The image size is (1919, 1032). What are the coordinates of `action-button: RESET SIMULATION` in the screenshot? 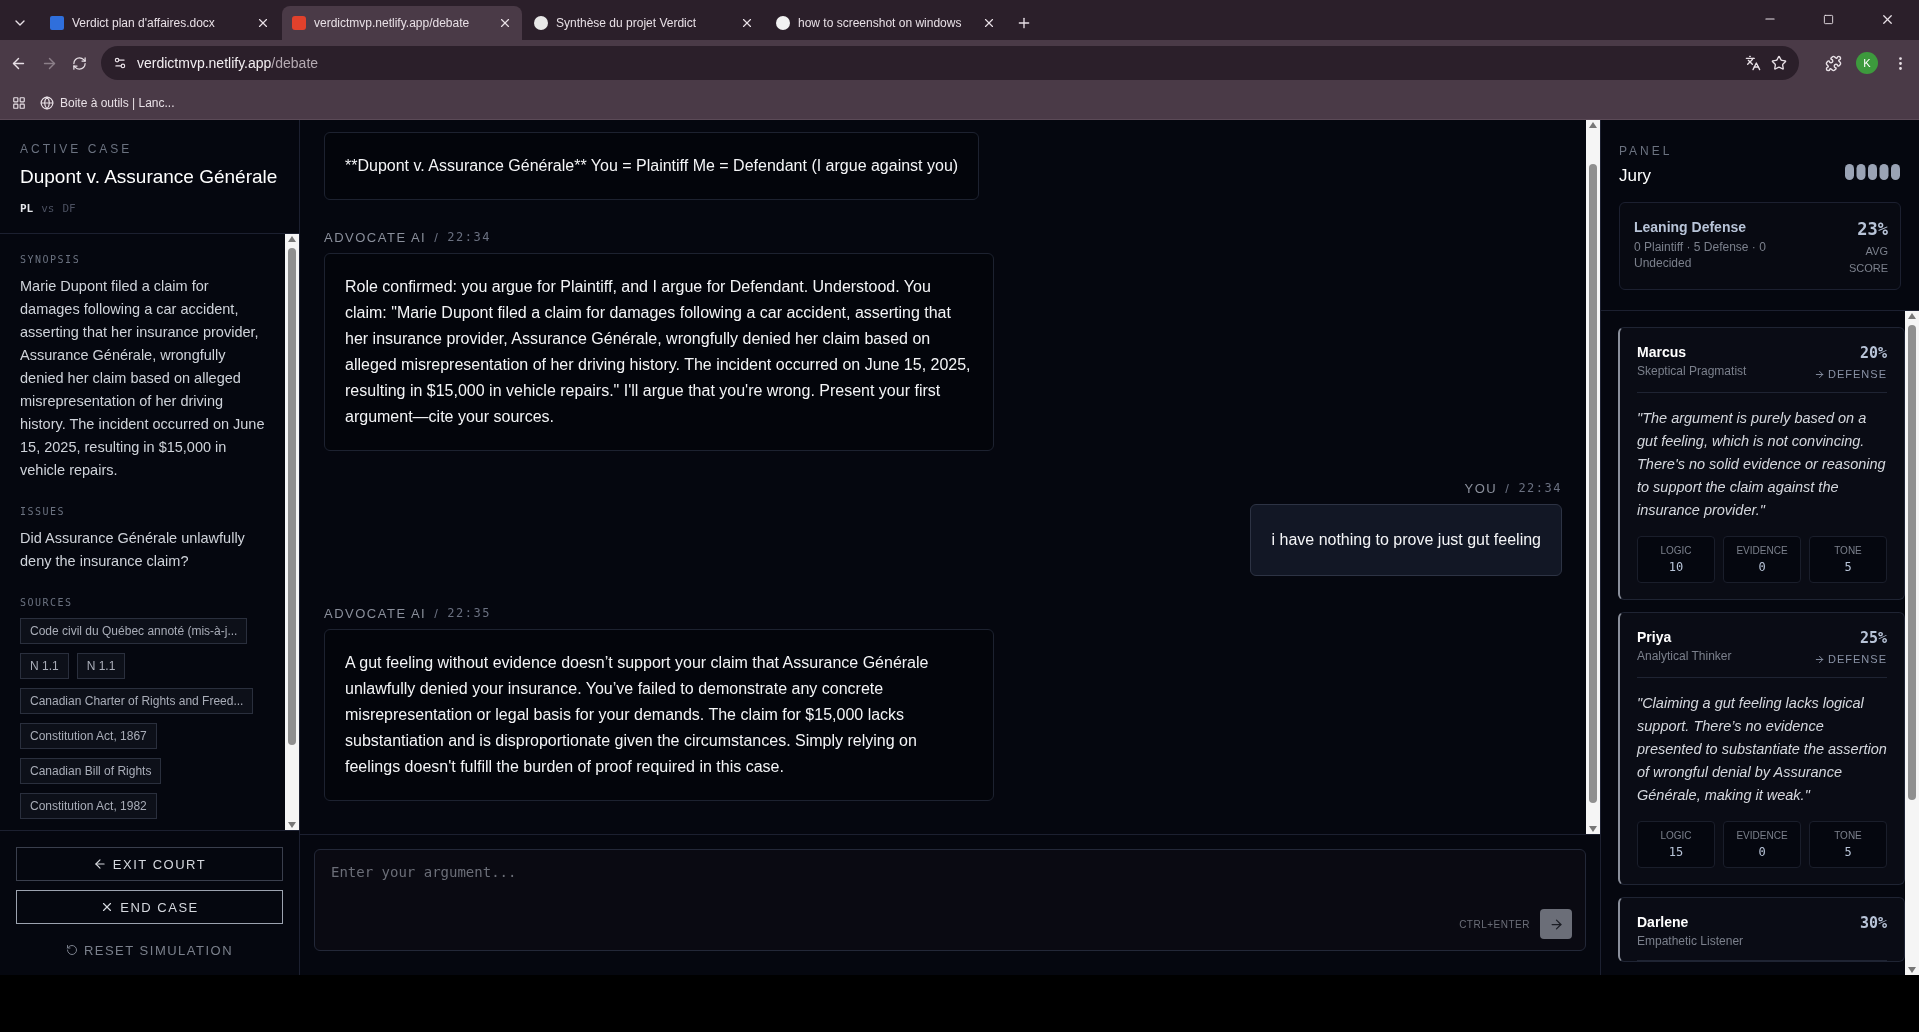 It's located at (149, 950).